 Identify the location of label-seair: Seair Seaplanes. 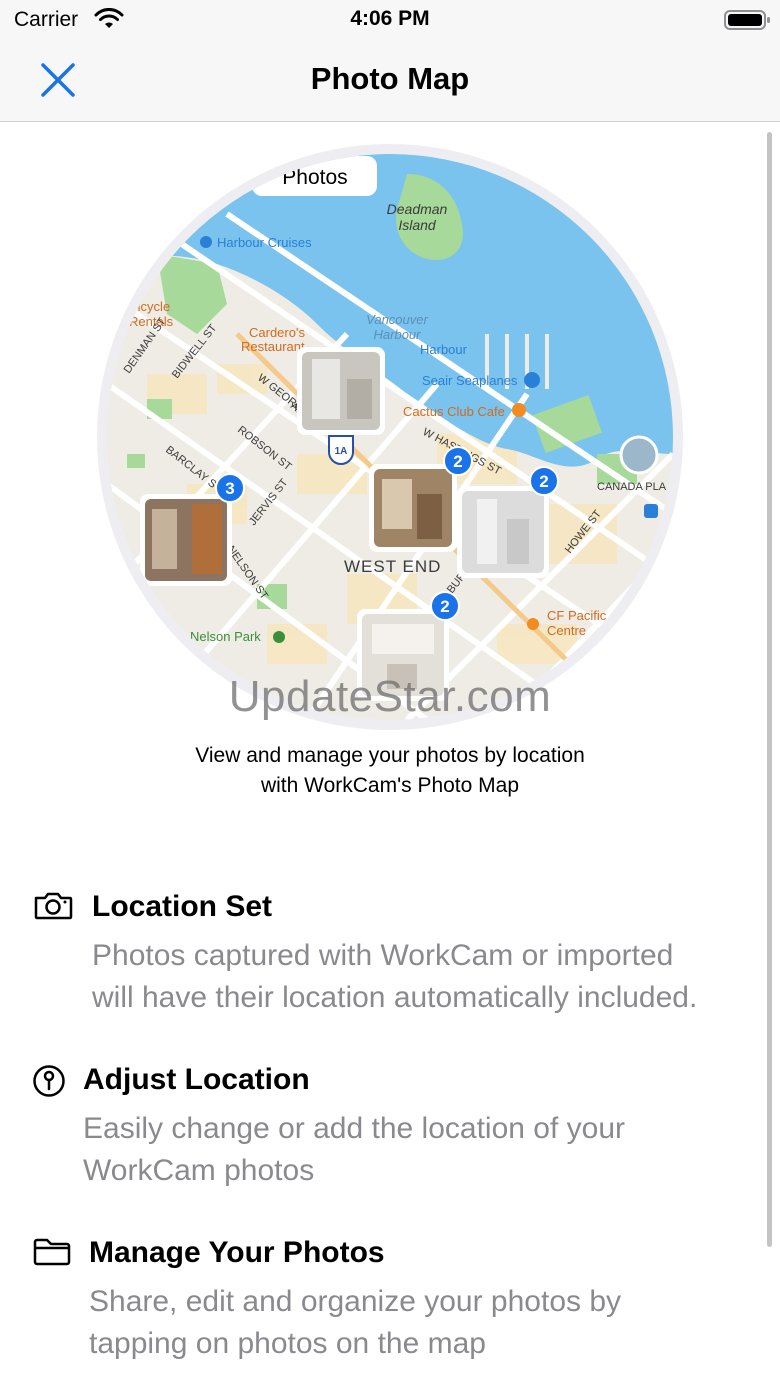
(470, 380).